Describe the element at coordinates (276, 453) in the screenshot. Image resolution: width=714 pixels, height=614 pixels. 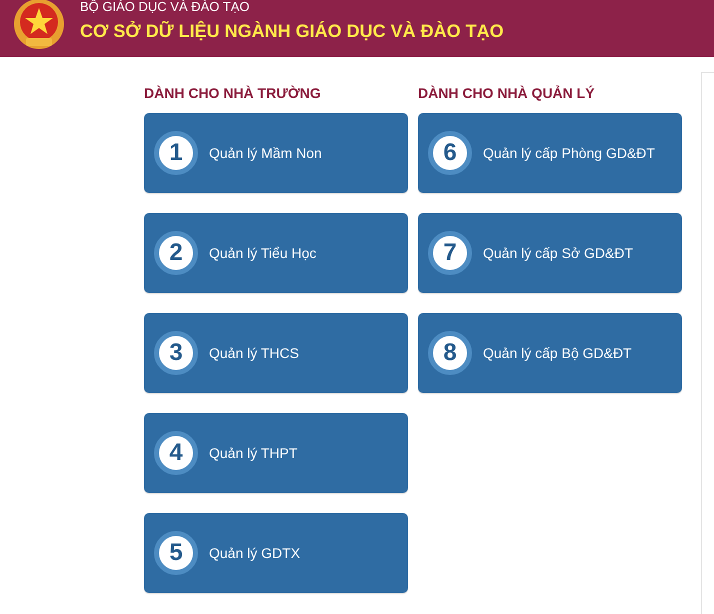
I see `menu-card: 4 Quản lý THPT` at that location.